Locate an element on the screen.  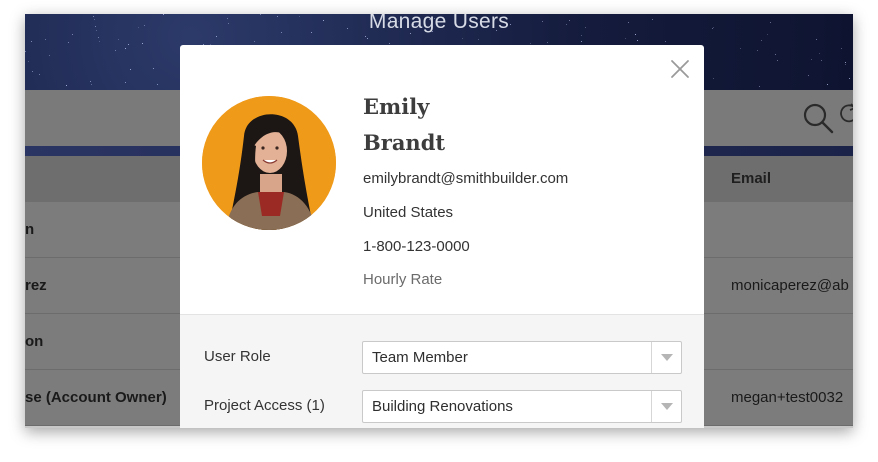
user-role-value: Team Member is located at coordinates (420, 357).